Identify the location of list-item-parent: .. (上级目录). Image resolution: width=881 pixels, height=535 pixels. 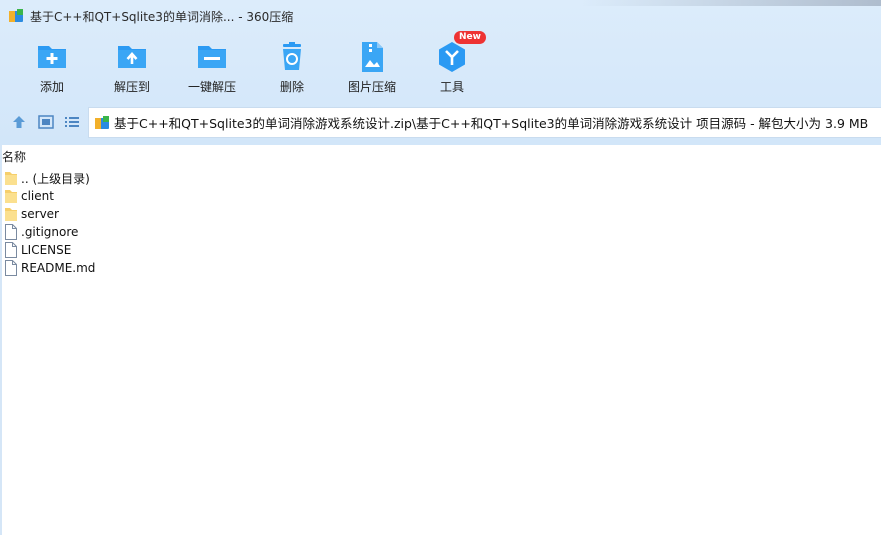
(49, 178).